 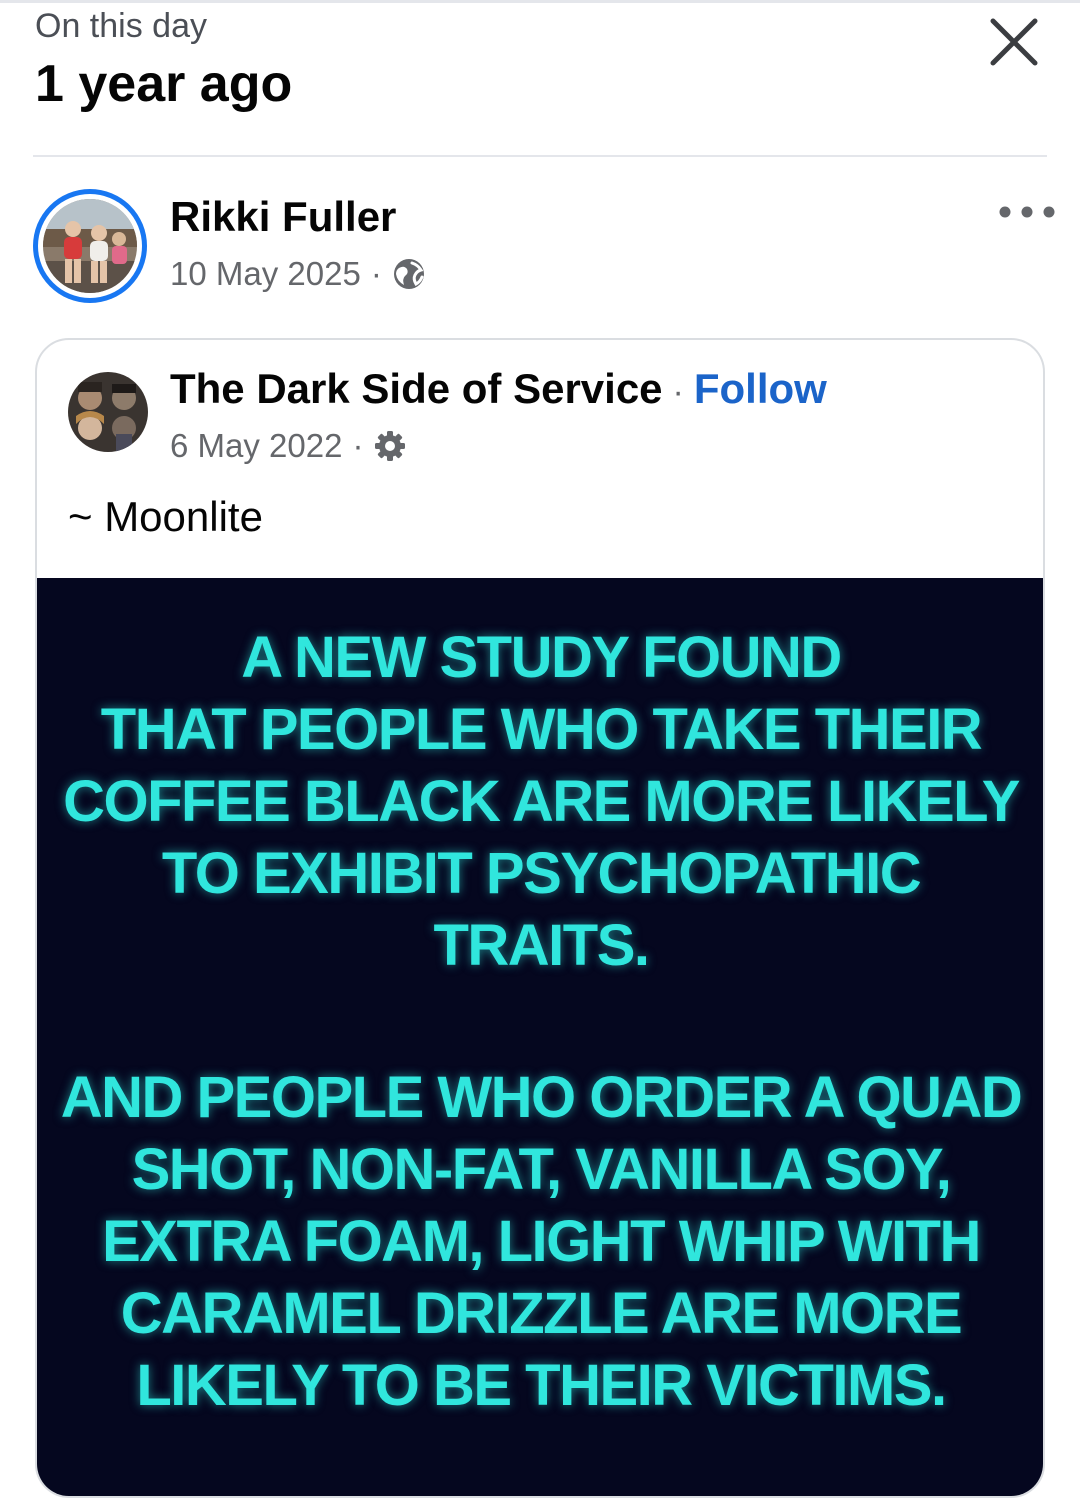 What do you see at coordinates (121, 26) in the screenshot?
I see `memory-kicker: On this day` at bounding box center [121, 26].